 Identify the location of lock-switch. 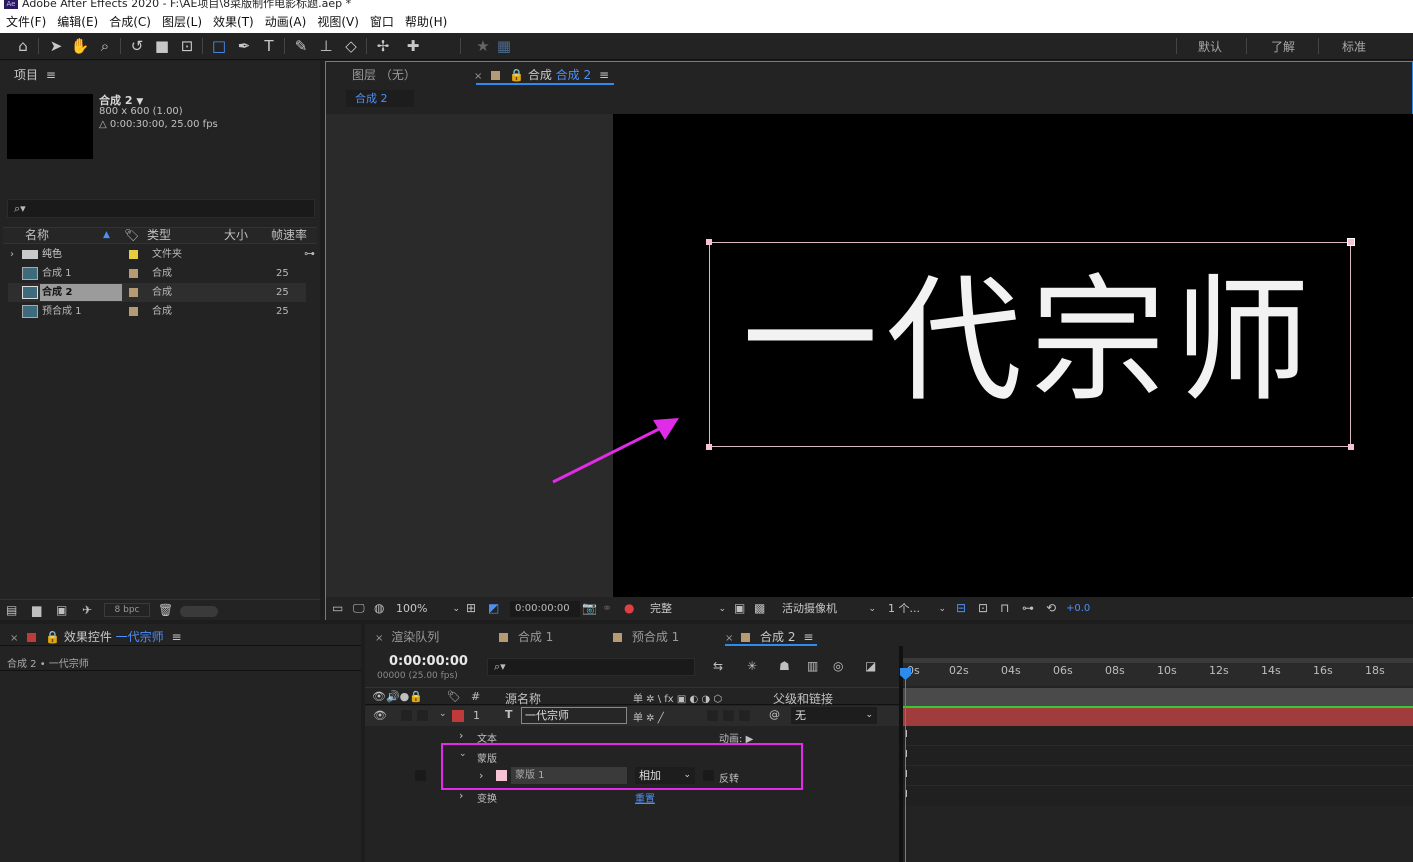
(422, 715).